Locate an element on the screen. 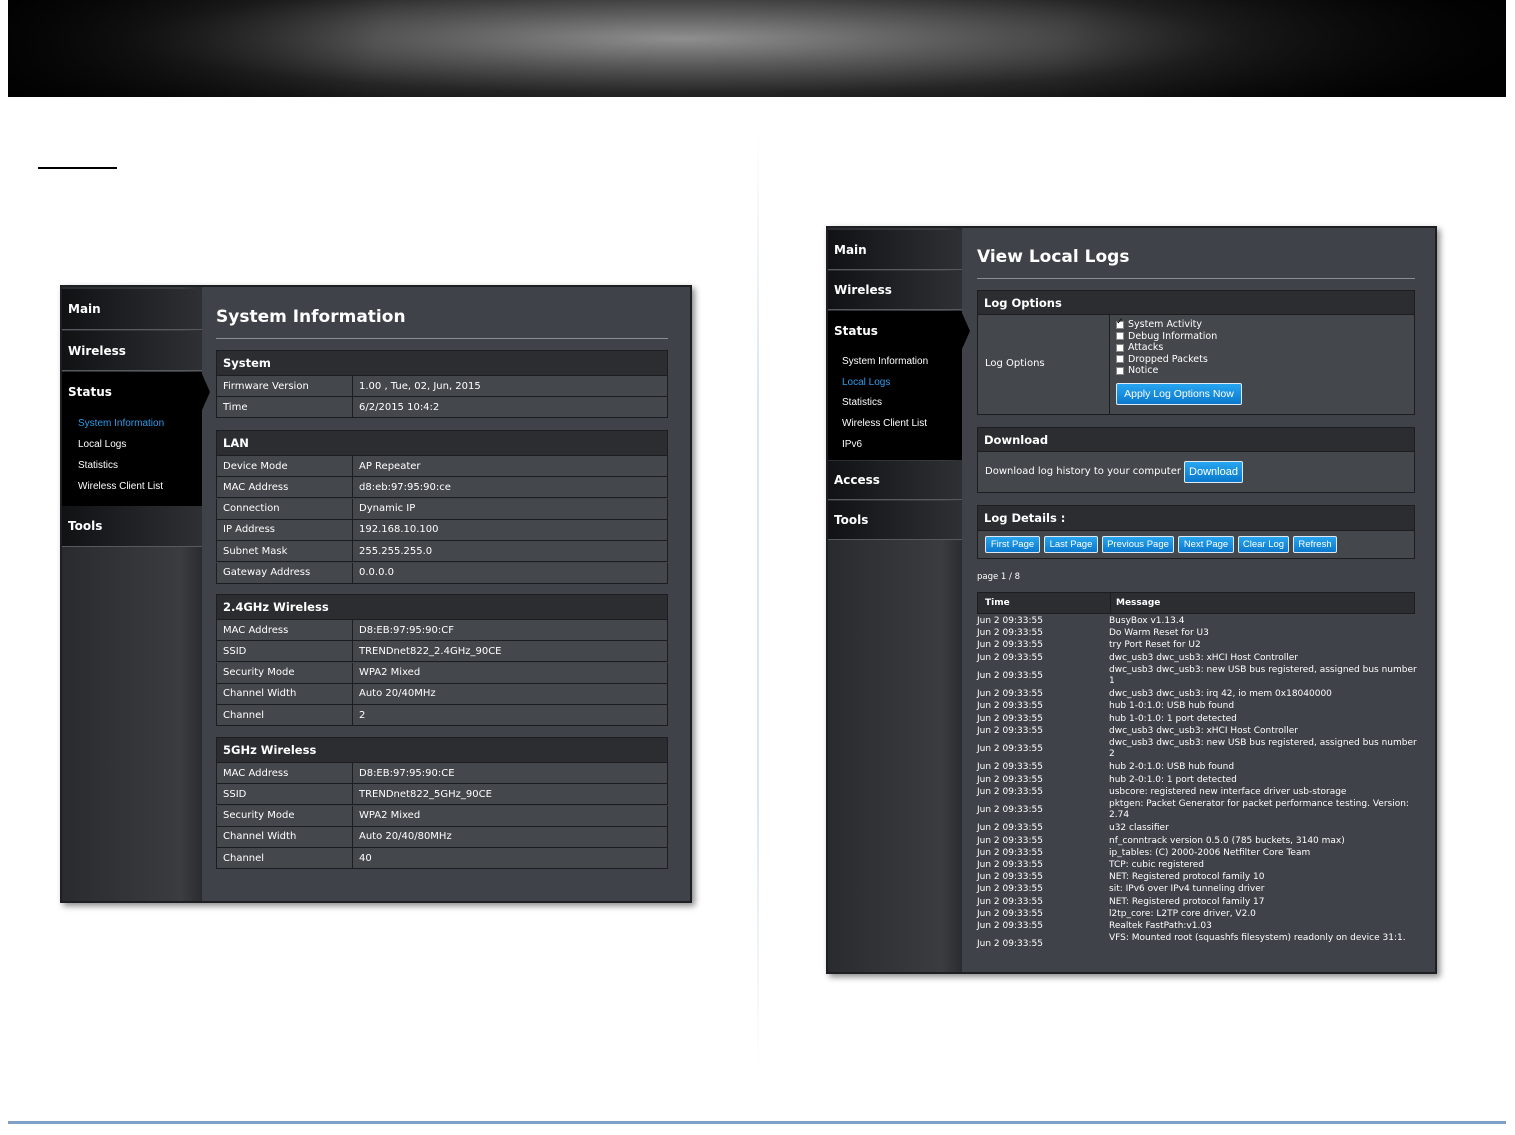 Image resolution: width=1515 pixels, height=1135 pixels. log-row: Jun 2 09:33:55 TCP: cubic registered is located at coordinates (1197, 866).